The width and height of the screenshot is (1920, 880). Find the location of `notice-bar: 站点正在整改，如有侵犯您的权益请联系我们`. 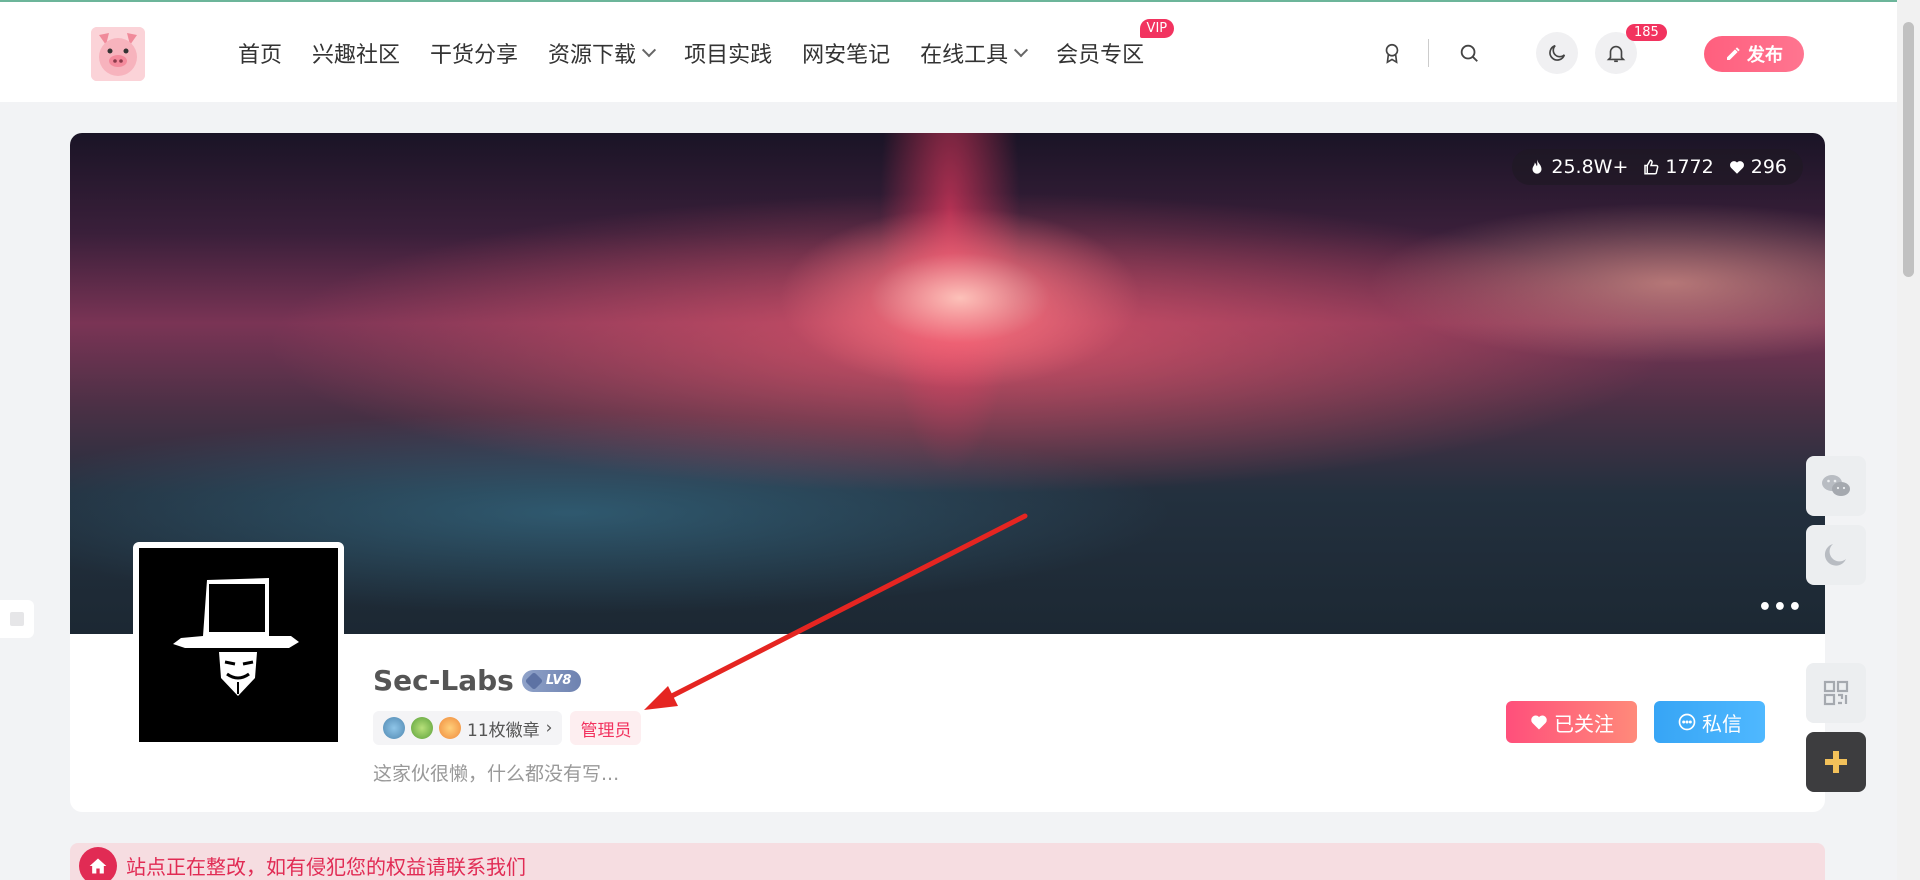

notice-bar: 站点正在整改，如有侵犯您的权益请联系我们 is located at coordinates (947, 861).